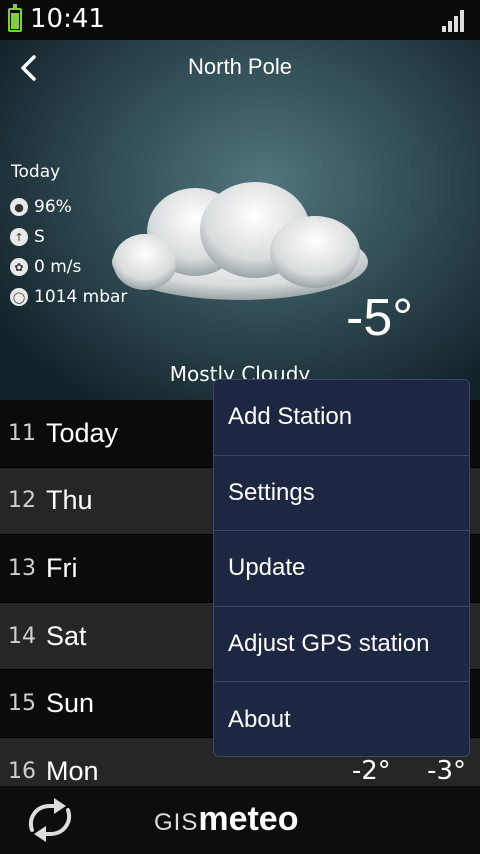  I want to click on wind-speed-row: ✿ 0 m/s, so click(45, 267).